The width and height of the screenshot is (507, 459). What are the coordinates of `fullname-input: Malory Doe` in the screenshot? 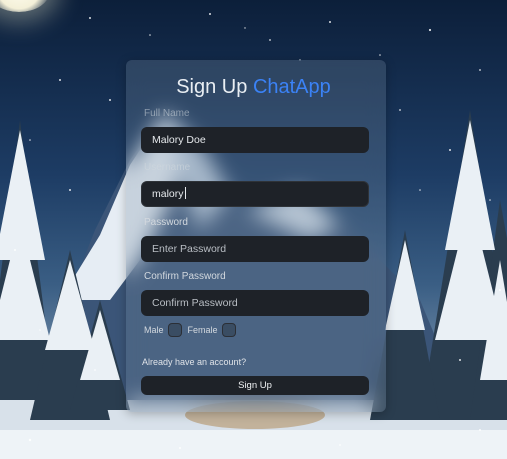 It's located at (255, 140).